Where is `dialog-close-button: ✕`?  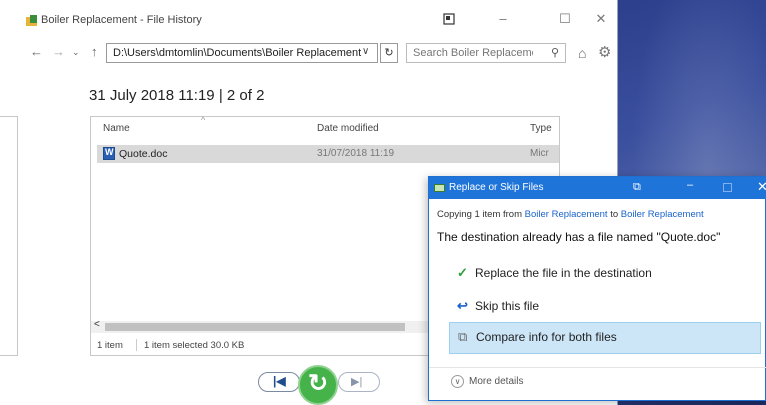 dialog-close-button: ✕ is located at coordinates (761, 187).